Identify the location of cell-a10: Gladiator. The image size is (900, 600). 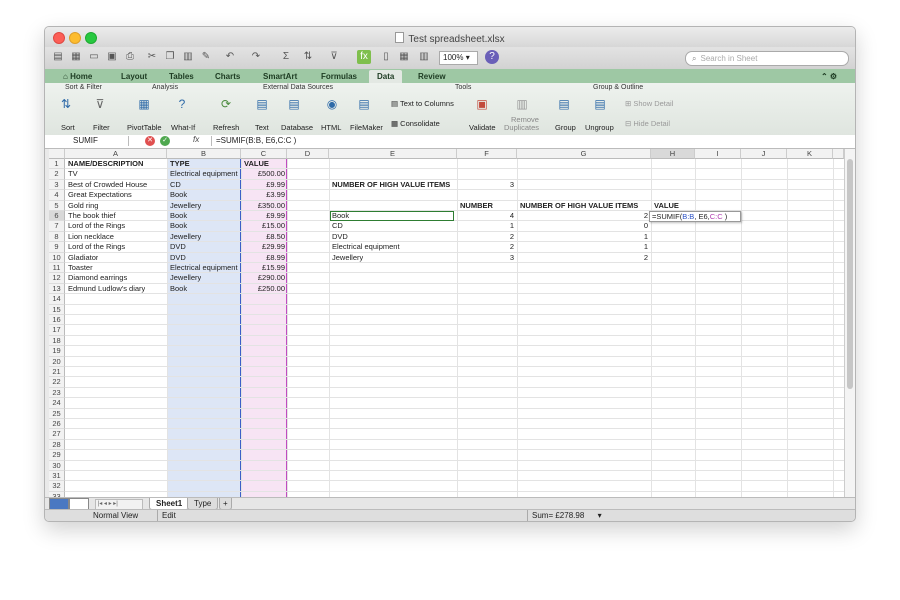
(83, 258).